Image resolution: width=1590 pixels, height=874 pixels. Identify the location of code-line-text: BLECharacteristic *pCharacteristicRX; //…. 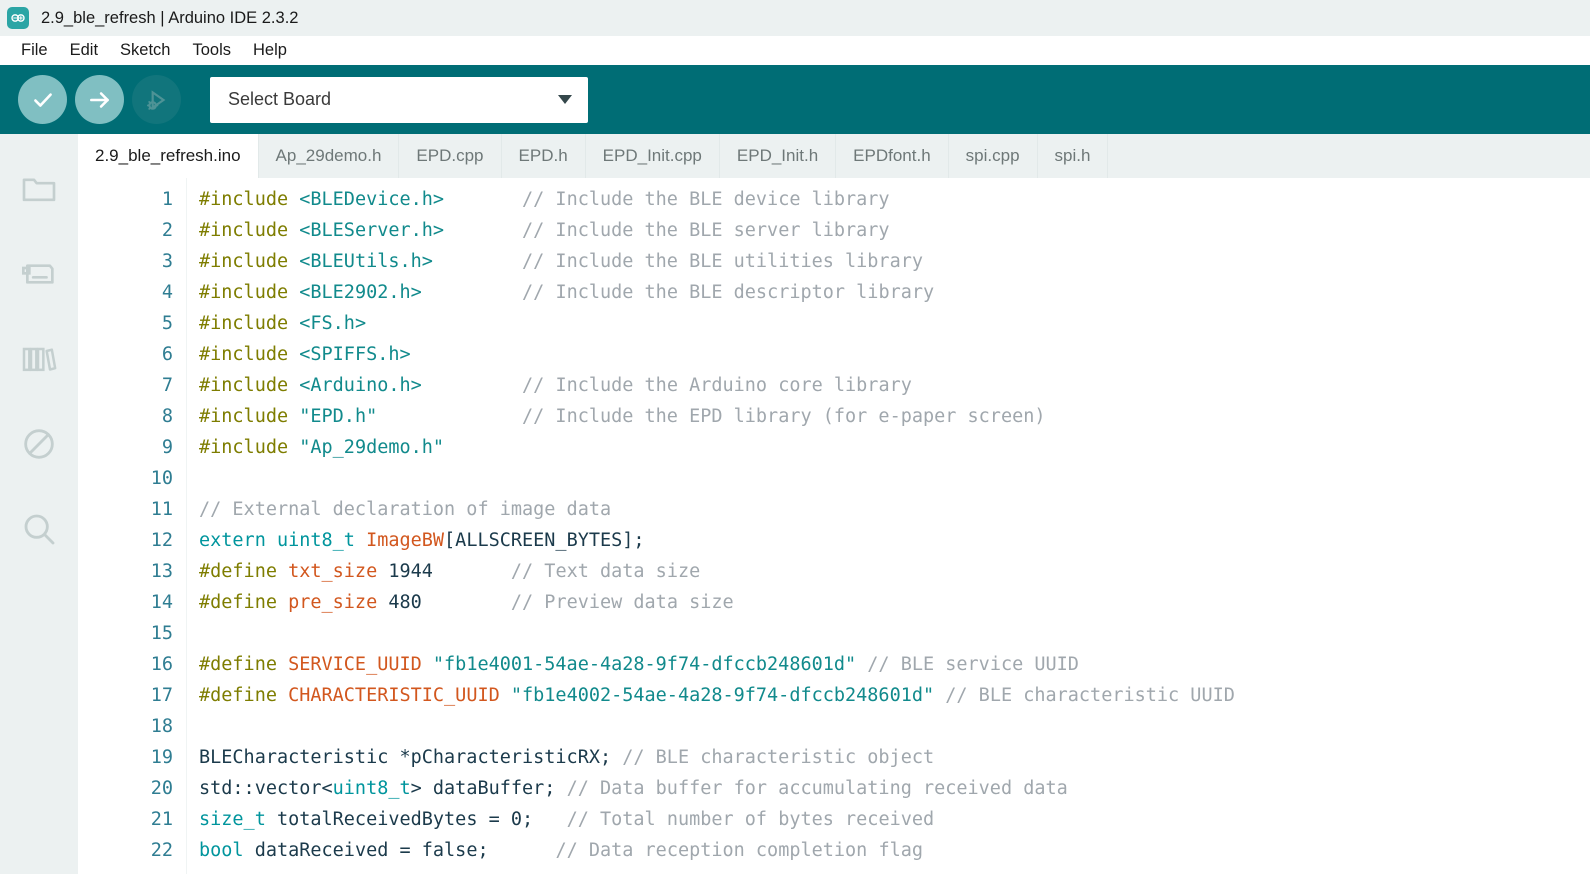
(888, 757).